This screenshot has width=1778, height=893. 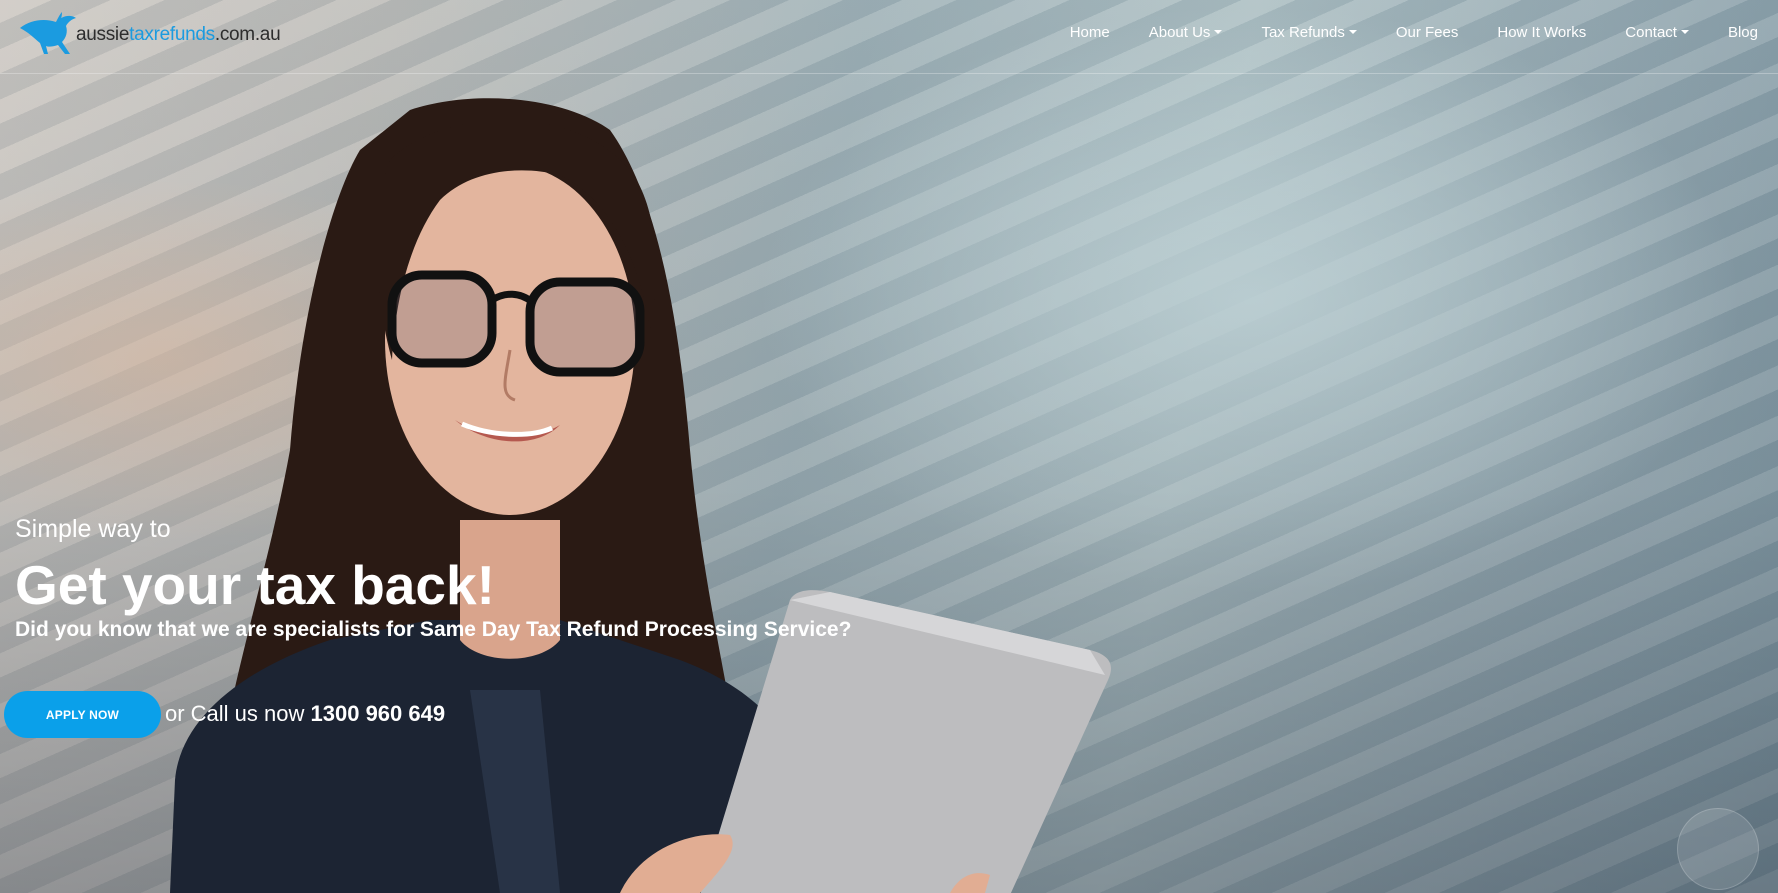 I want to click on nav-contact-label: Contact, so click(x=1651, y=32).